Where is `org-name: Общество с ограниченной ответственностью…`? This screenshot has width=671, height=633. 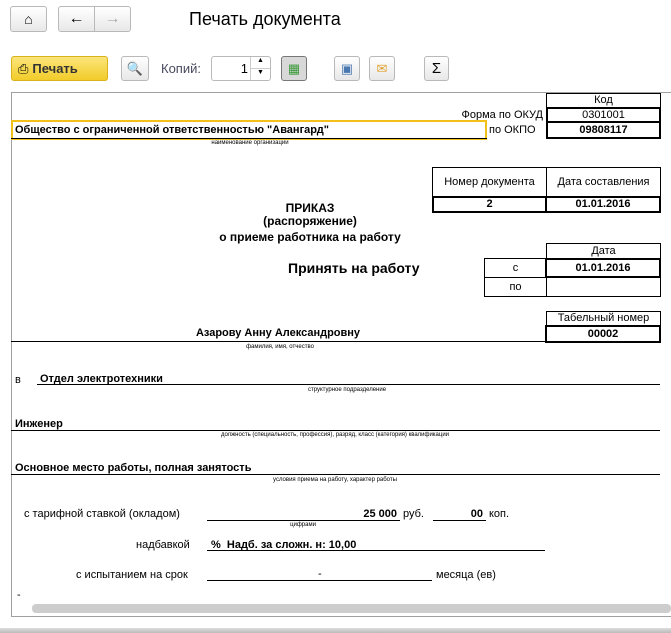 org-name: Общество с ограниченной ответственностью… is located at coordinates (172, 130).